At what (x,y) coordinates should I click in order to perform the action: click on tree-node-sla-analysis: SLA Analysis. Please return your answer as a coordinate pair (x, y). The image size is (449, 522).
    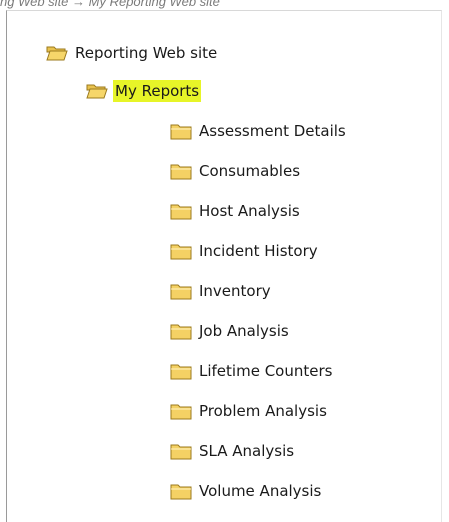
    Looking at the image, I should click on (233, 451).